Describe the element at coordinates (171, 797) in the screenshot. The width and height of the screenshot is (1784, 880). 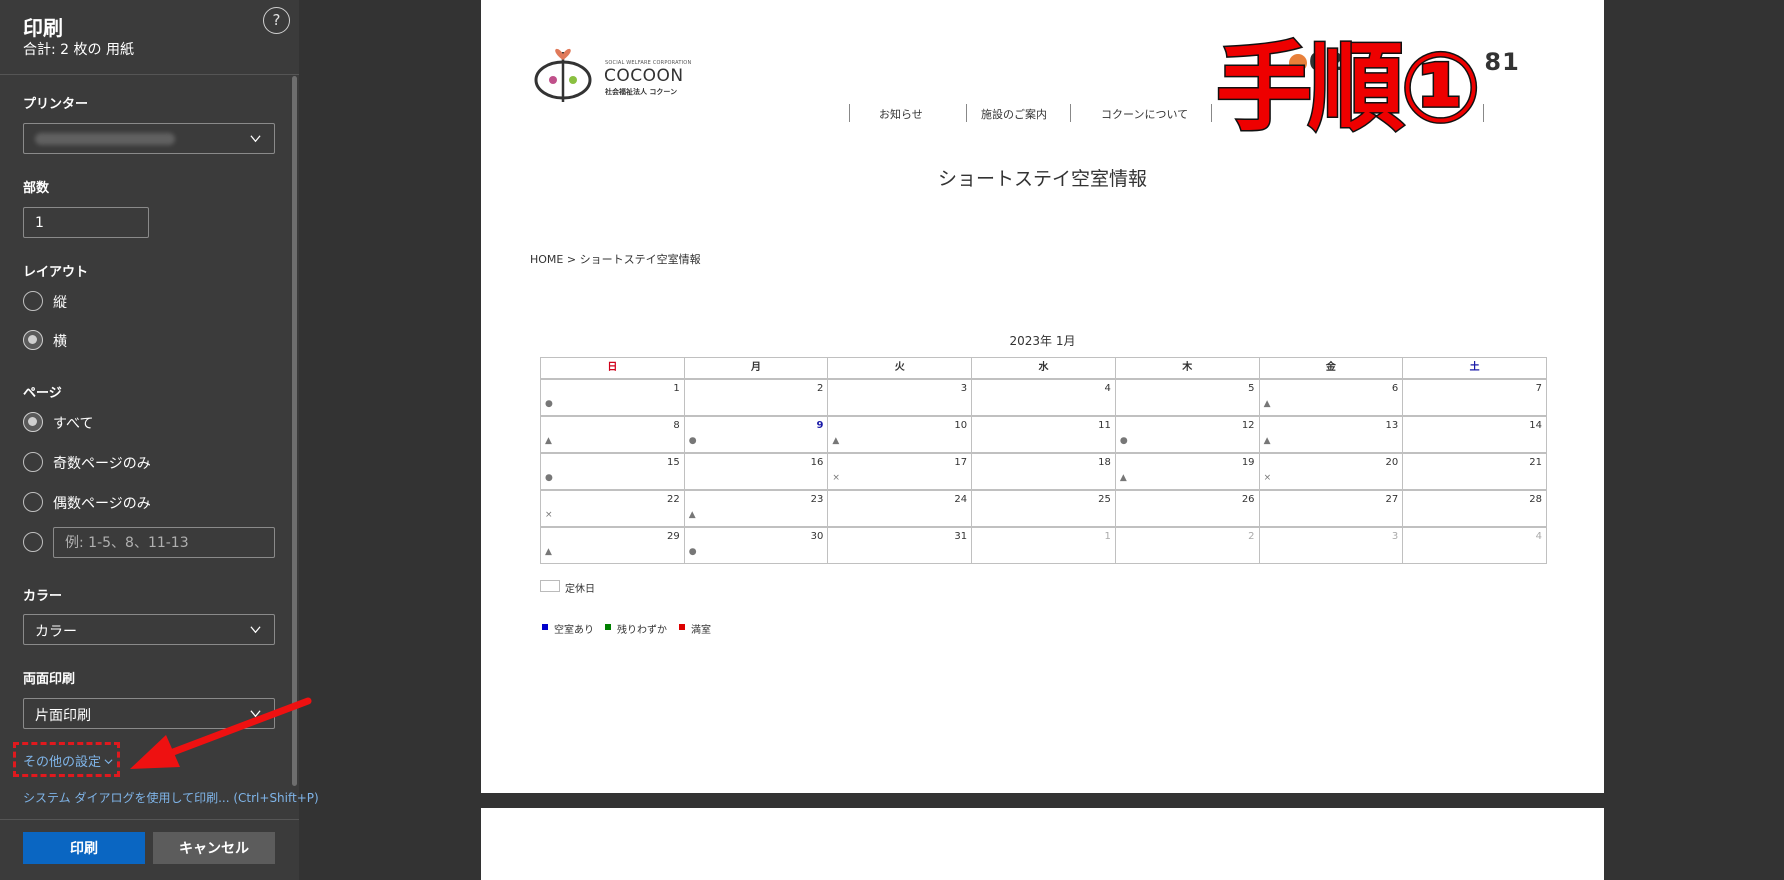
I see `system-dialog-link: システム ダイアログを使用して印刷... (Ctrl+Shift+P)` at that location.